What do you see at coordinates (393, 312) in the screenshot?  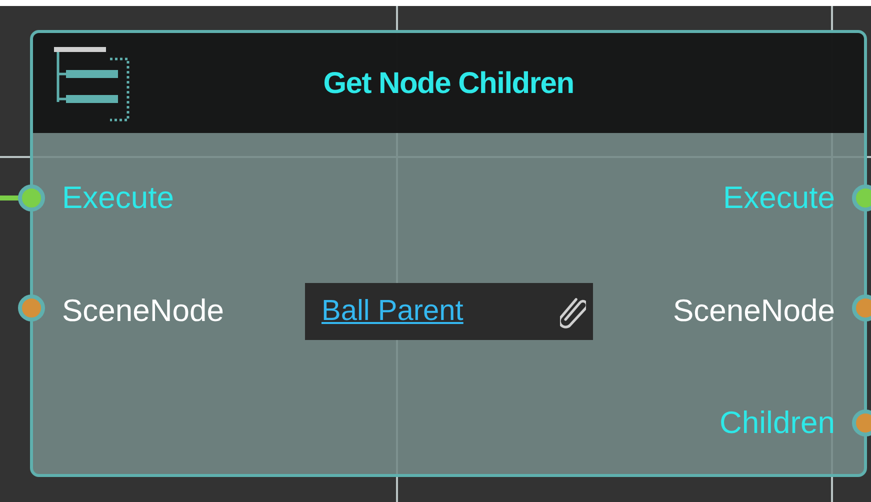 I see `scene-node-link: Ball Parent` at bounding box center [393, 312].